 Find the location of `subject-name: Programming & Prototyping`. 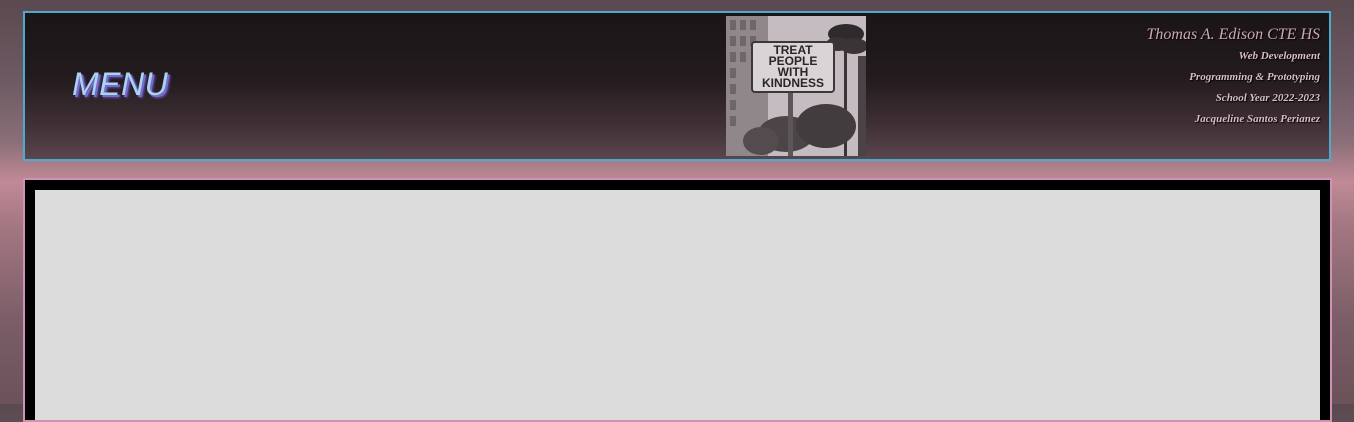

subject-name: Programming & Prototyping is located at coordinates (1254, 77).